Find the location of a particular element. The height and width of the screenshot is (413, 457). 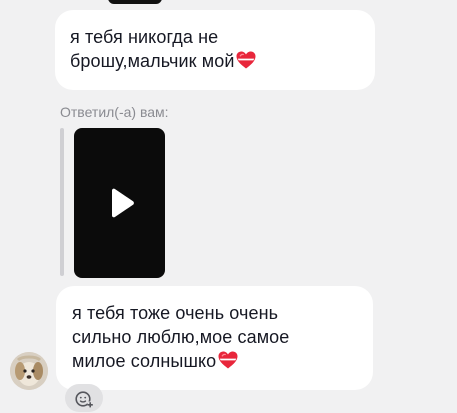

reply-quote-bar is located at coordinates (62, 202).